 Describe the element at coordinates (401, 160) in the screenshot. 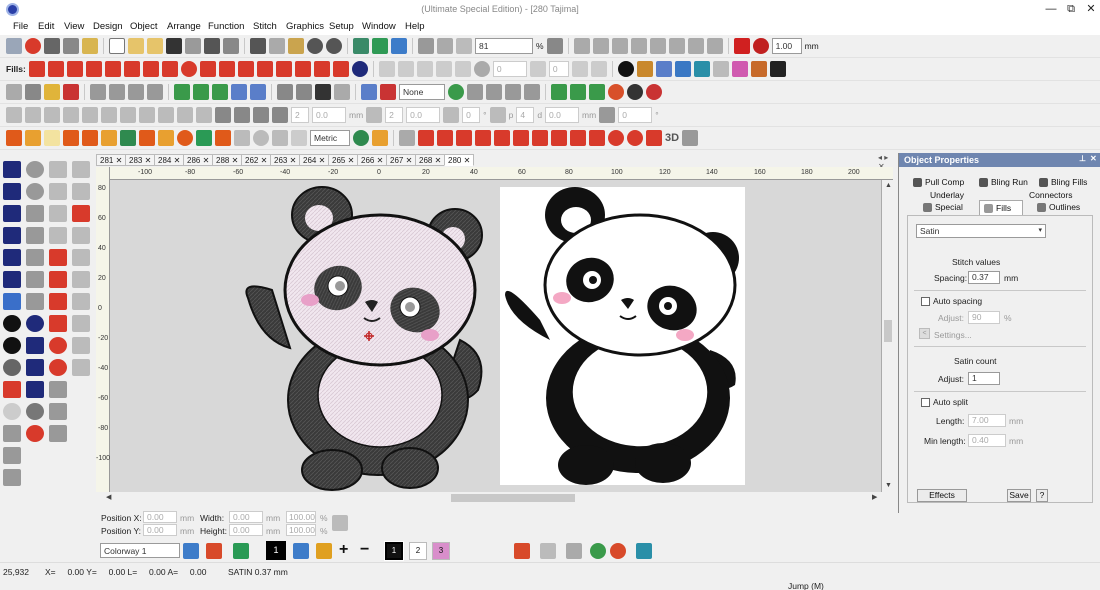

I see `doc-tab: 267 ✕` at that location.